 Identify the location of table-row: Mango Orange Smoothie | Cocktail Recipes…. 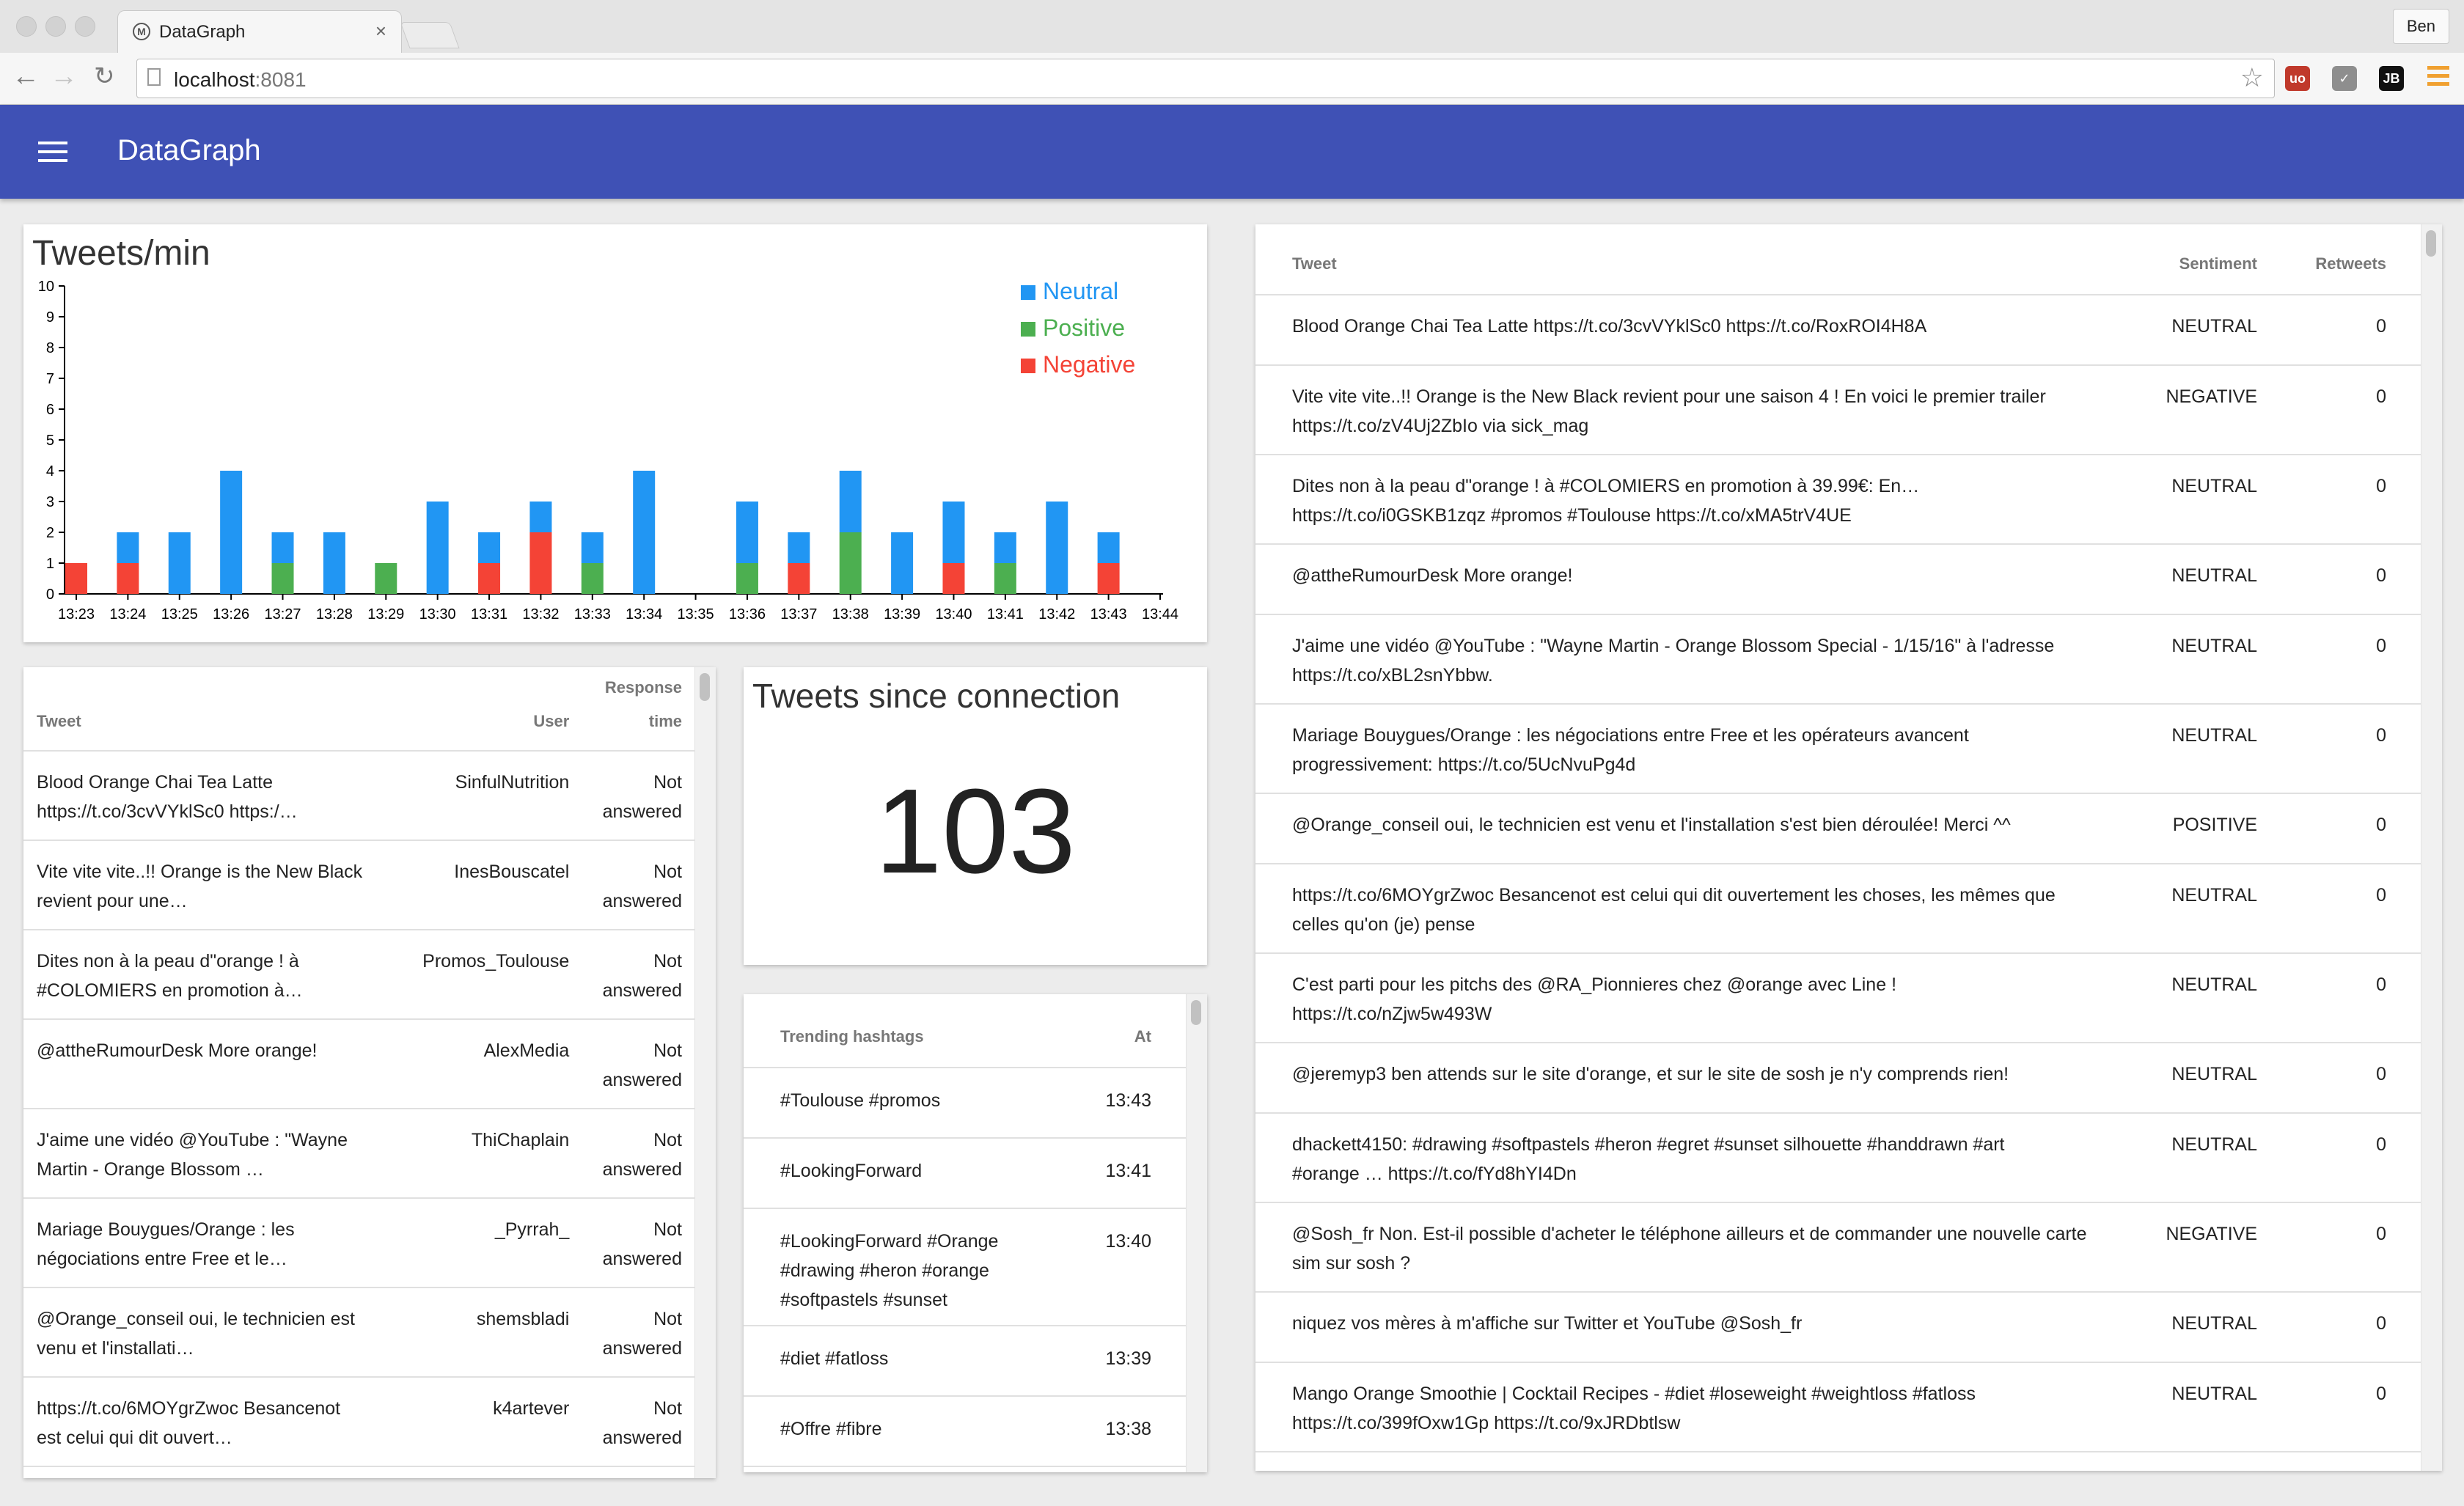
(1838, 1407).